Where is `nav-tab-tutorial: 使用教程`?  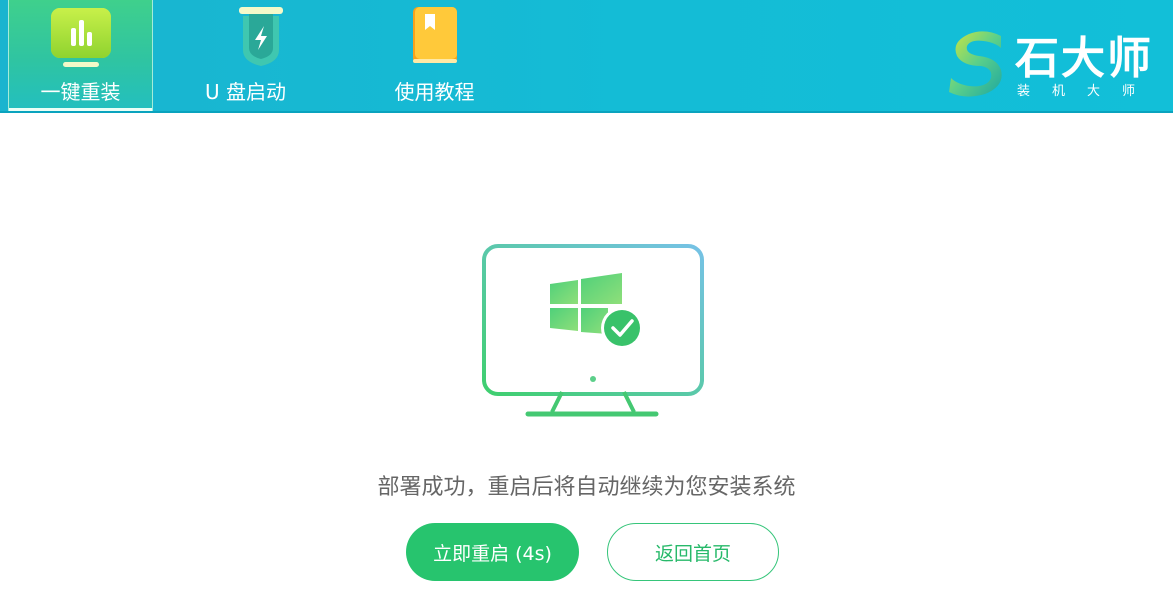
nav-tab-tutorial: 使用教程 is located at coordinates (434, 55).